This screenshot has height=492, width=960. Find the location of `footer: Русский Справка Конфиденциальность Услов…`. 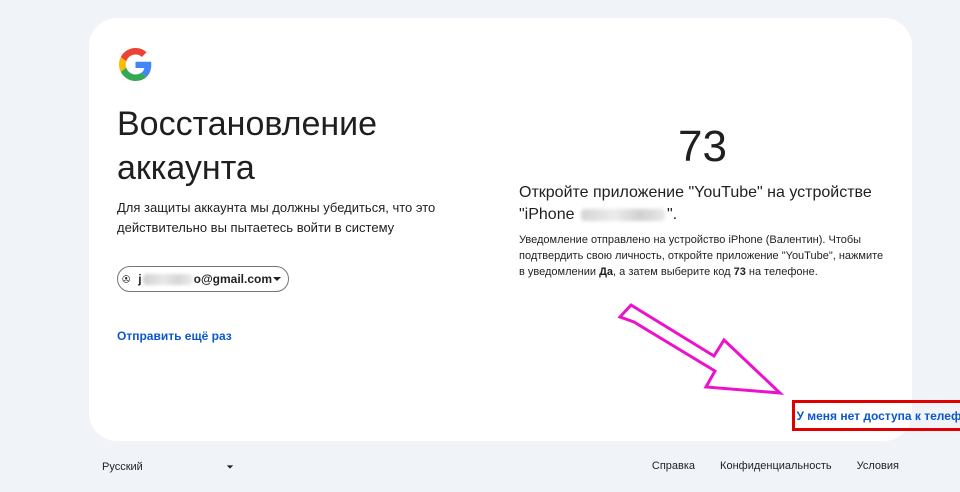

footer: Русский Справка Конфиденциальность Услов… is located at coordinates (480, 467).